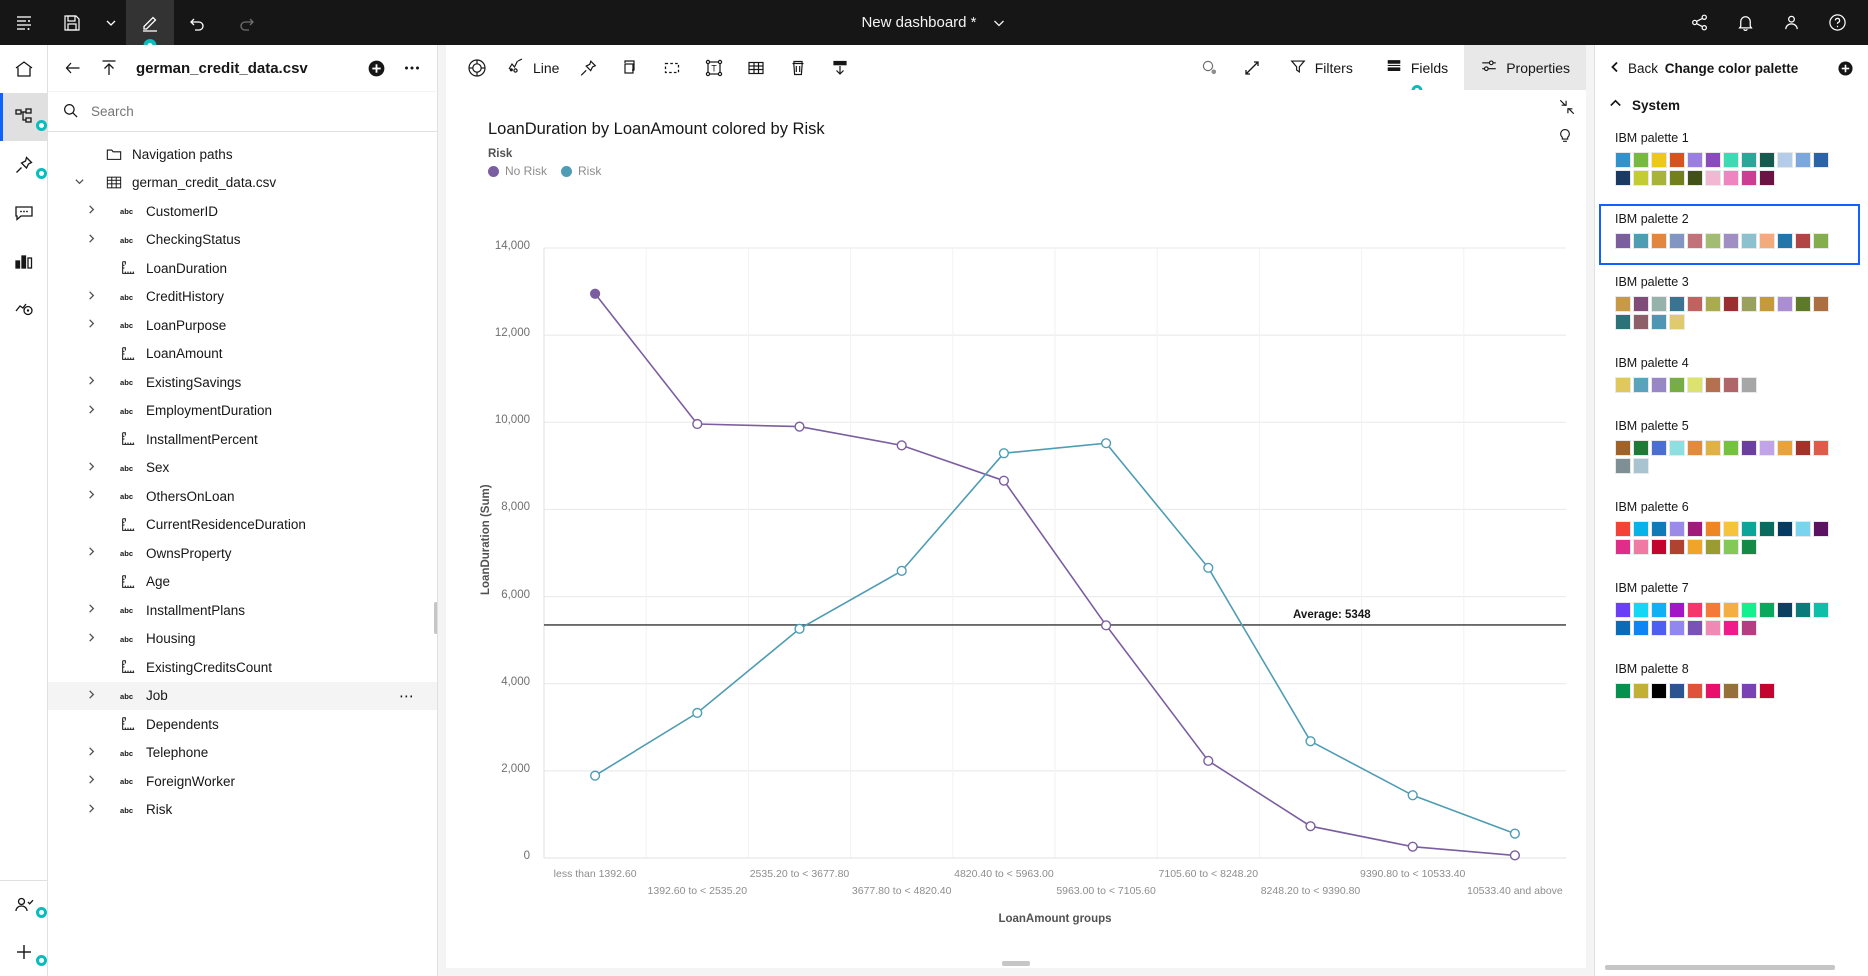 Image resolution: width=1868 pixels, height=976 pixels. What do you see at coordinates (242, 268) in the screenshot?
I see `tree-item-loanduration: LoanDuration` at bounding box center [242, 268].